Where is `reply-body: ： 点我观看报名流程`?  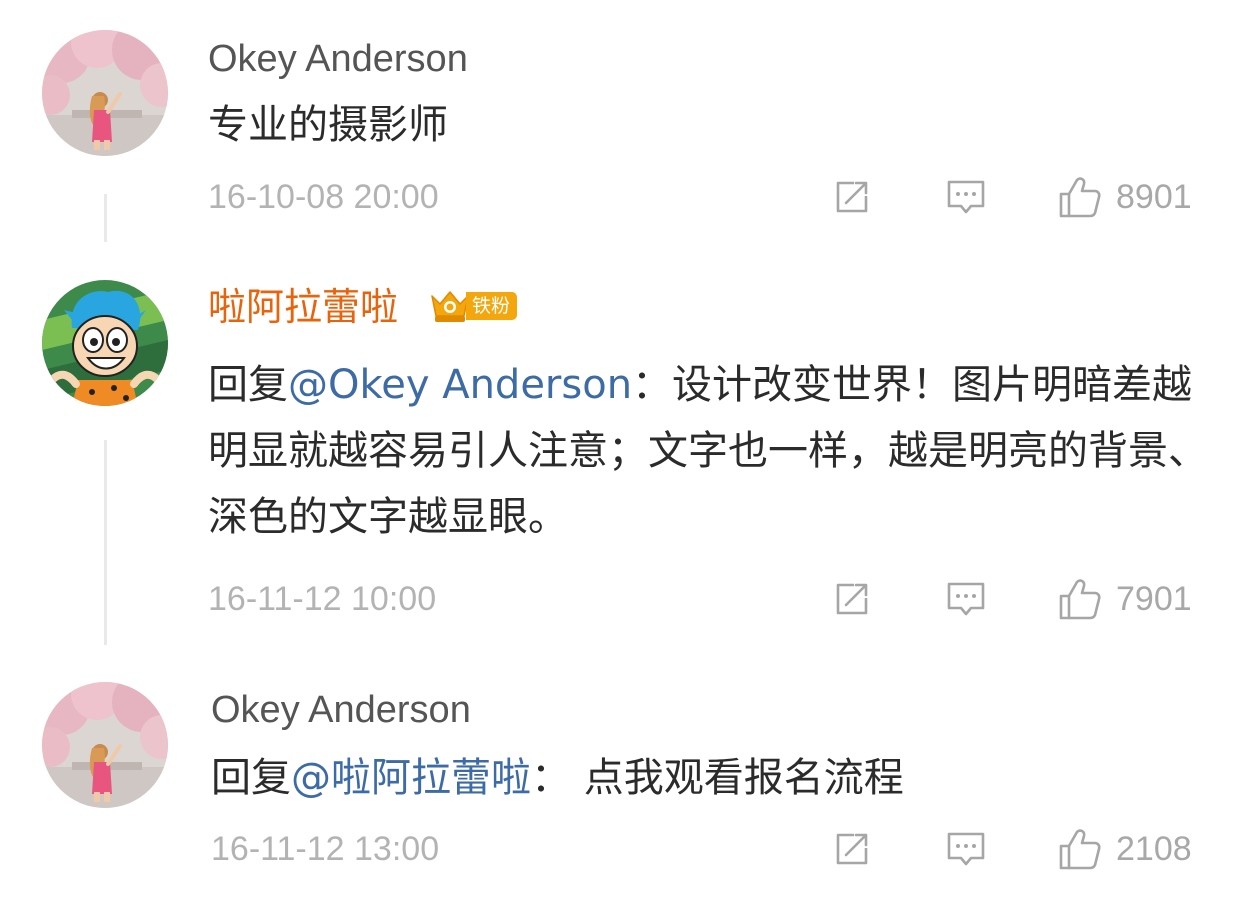
reply-body: ： 点我观看报名流程 is located at coordinates (717, 778).